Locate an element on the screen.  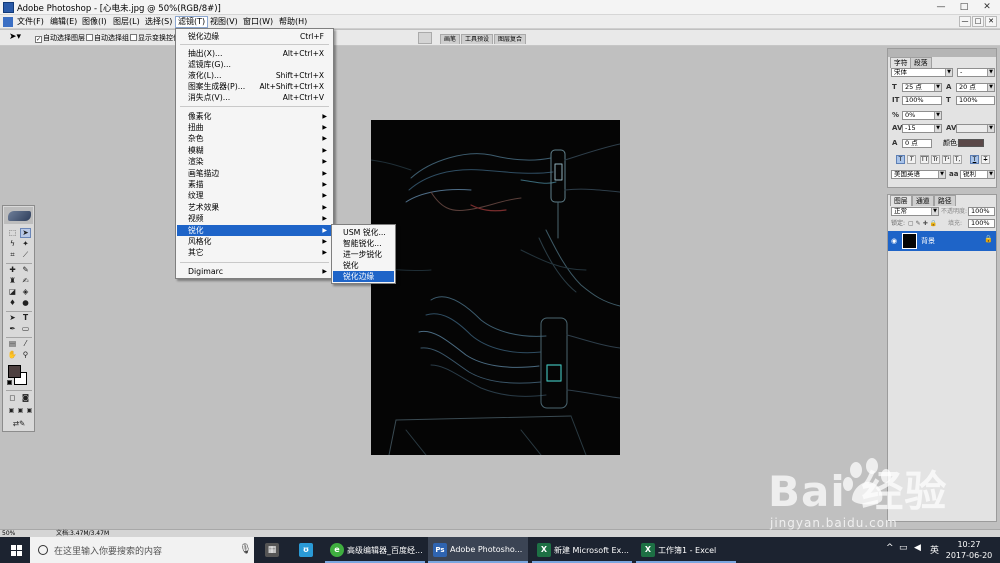
taskbar-search: 在这里输入你要搜索的内容 🎙 is located at coordinates (142, 550).